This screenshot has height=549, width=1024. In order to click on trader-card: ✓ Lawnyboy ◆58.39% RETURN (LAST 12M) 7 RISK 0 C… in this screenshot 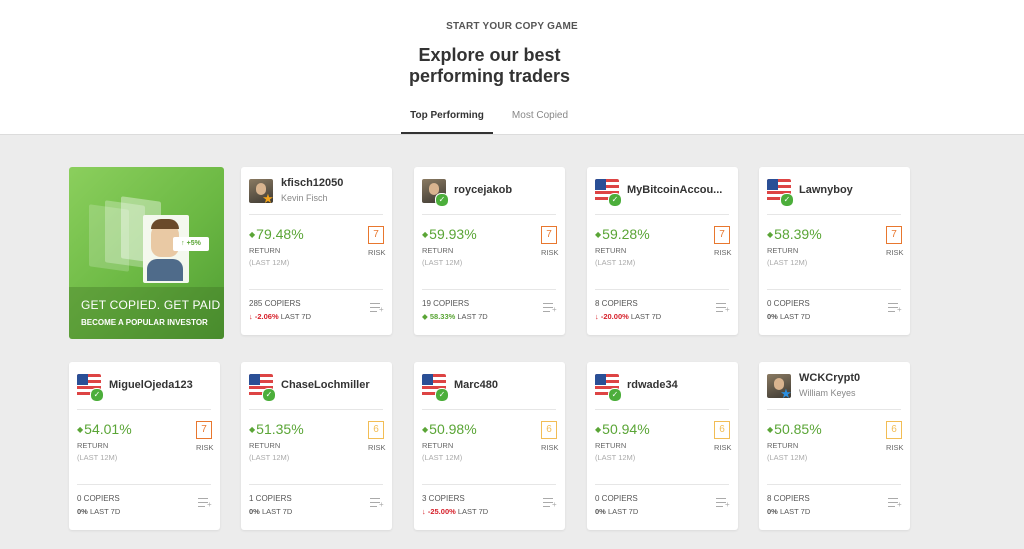, I will do `click(834, 251)`.